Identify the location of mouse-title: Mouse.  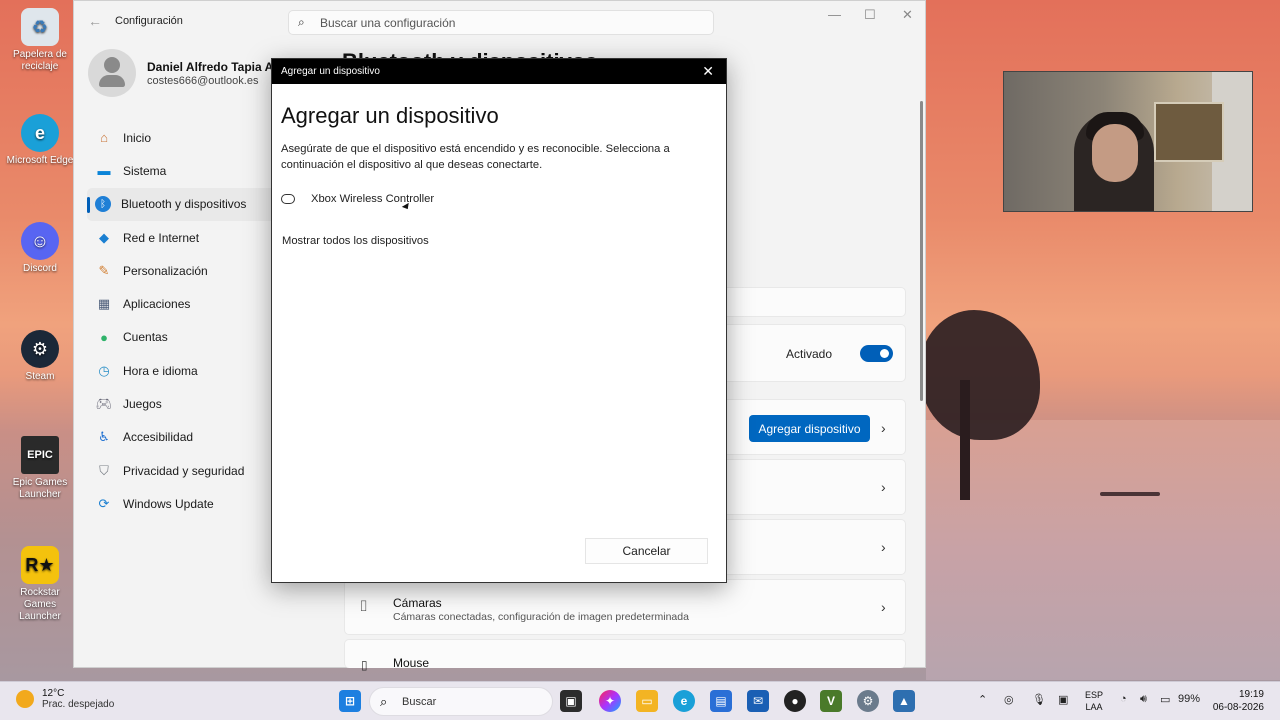
(411, 663).